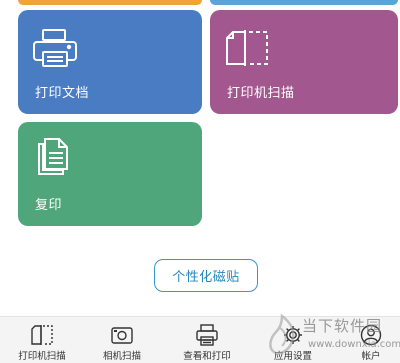 This screenshot has width=400, height=363. What do you see at coordinates (371, 356) in the screenshot?
I see `nav-label: 帐户` at bounding box center [371, 356].